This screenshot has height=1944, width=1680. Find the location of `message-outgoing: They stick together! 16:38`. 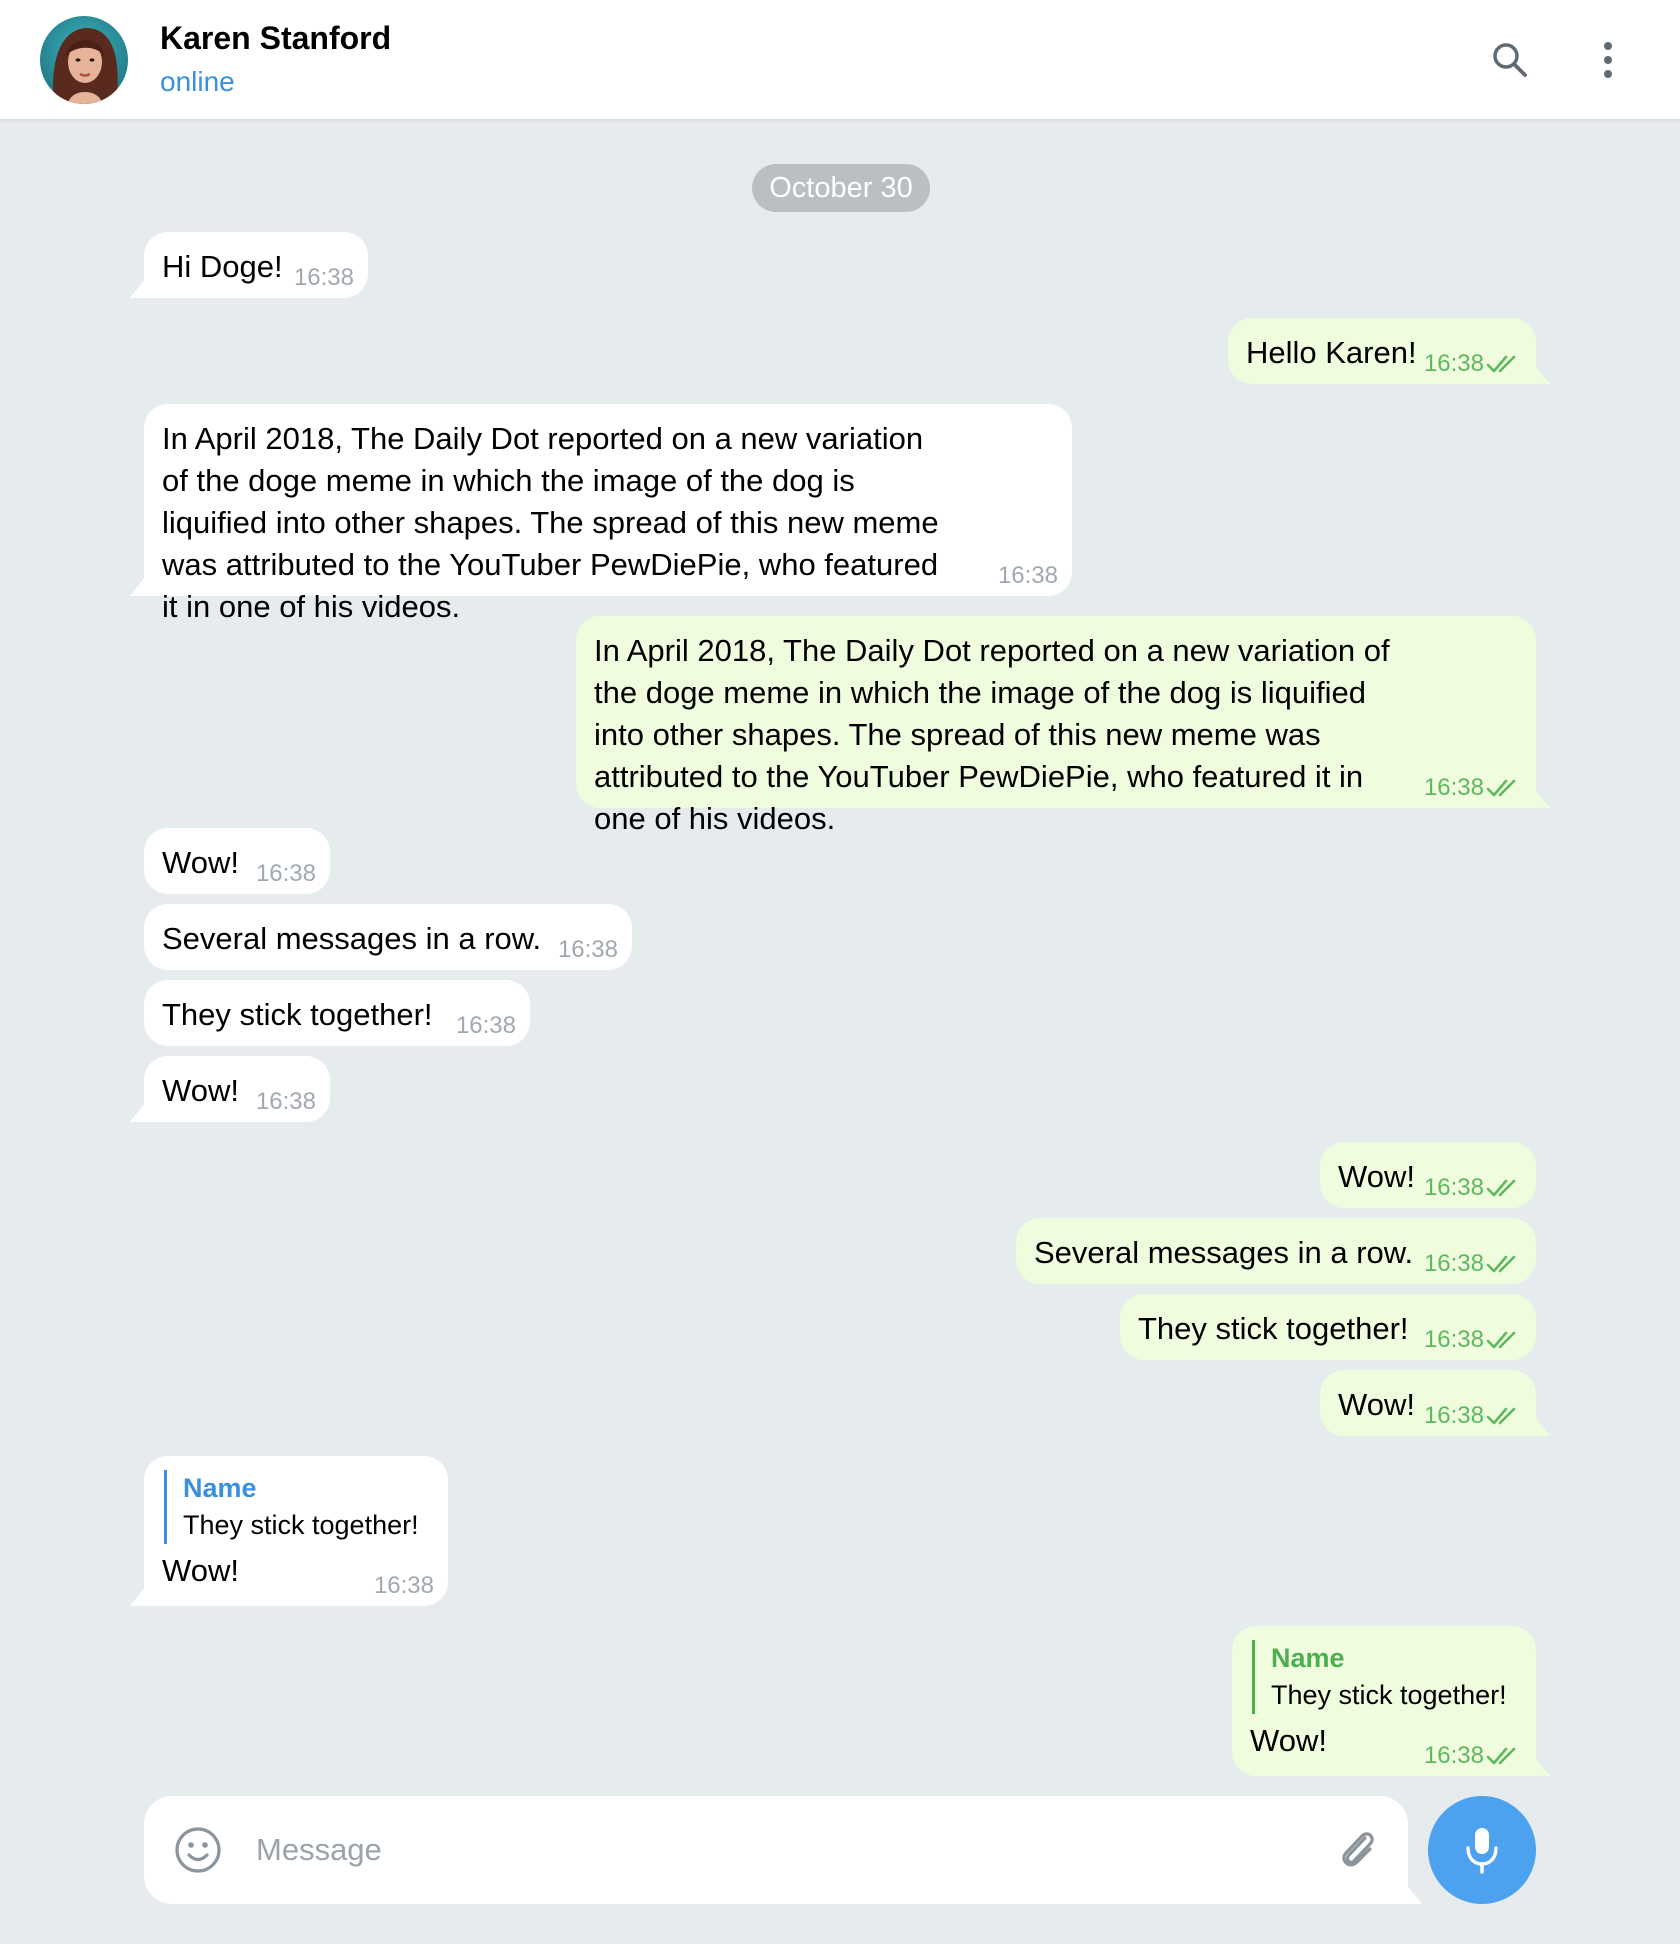

message-outgoing: They stick together! 16:38 is located at coordinates (1328, 1327).